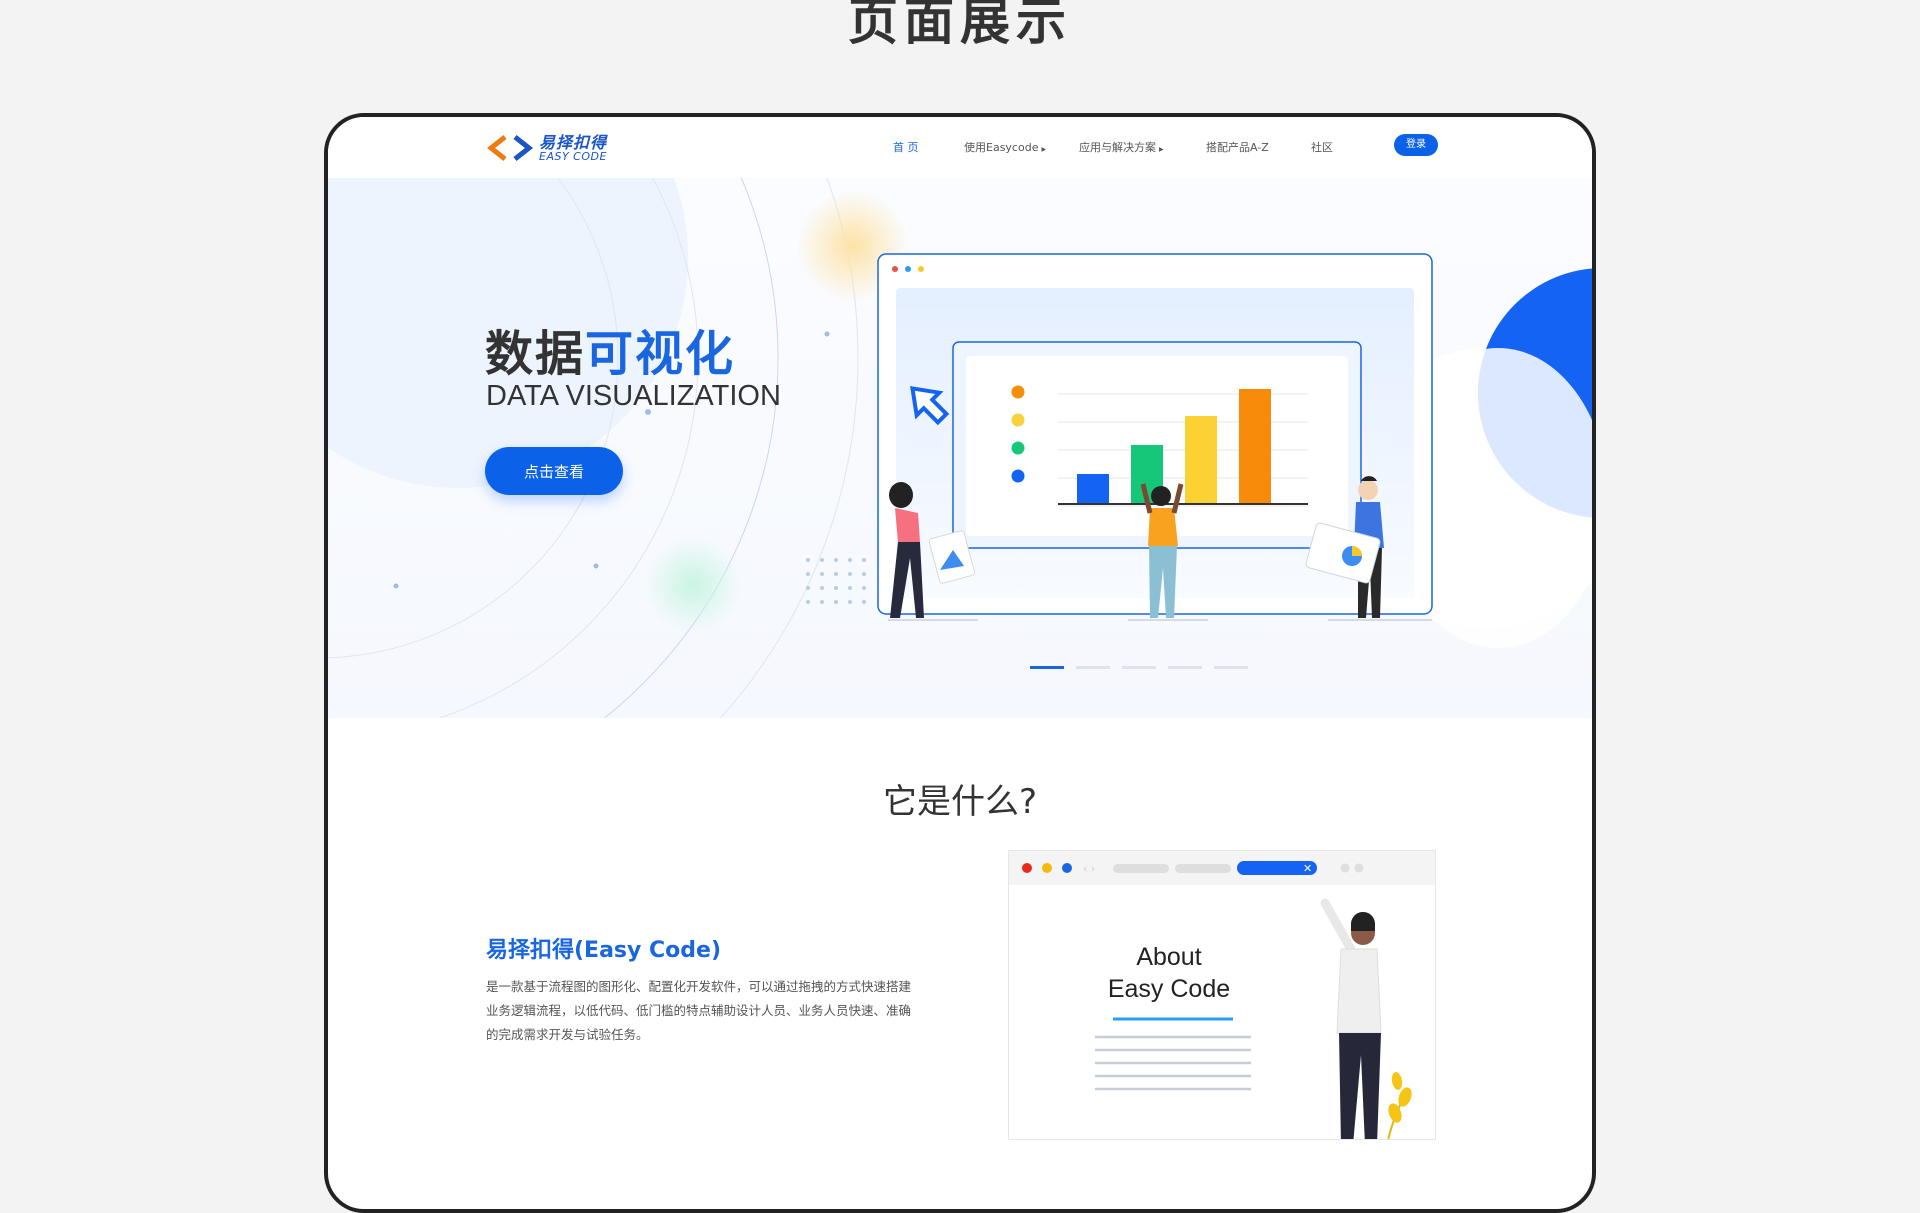 The width and height of the screenshot is (1920, 1213). Describe the element at coordinates (535, 354) in the screenshot. I see `hero-title-dark: 数据` at that location.